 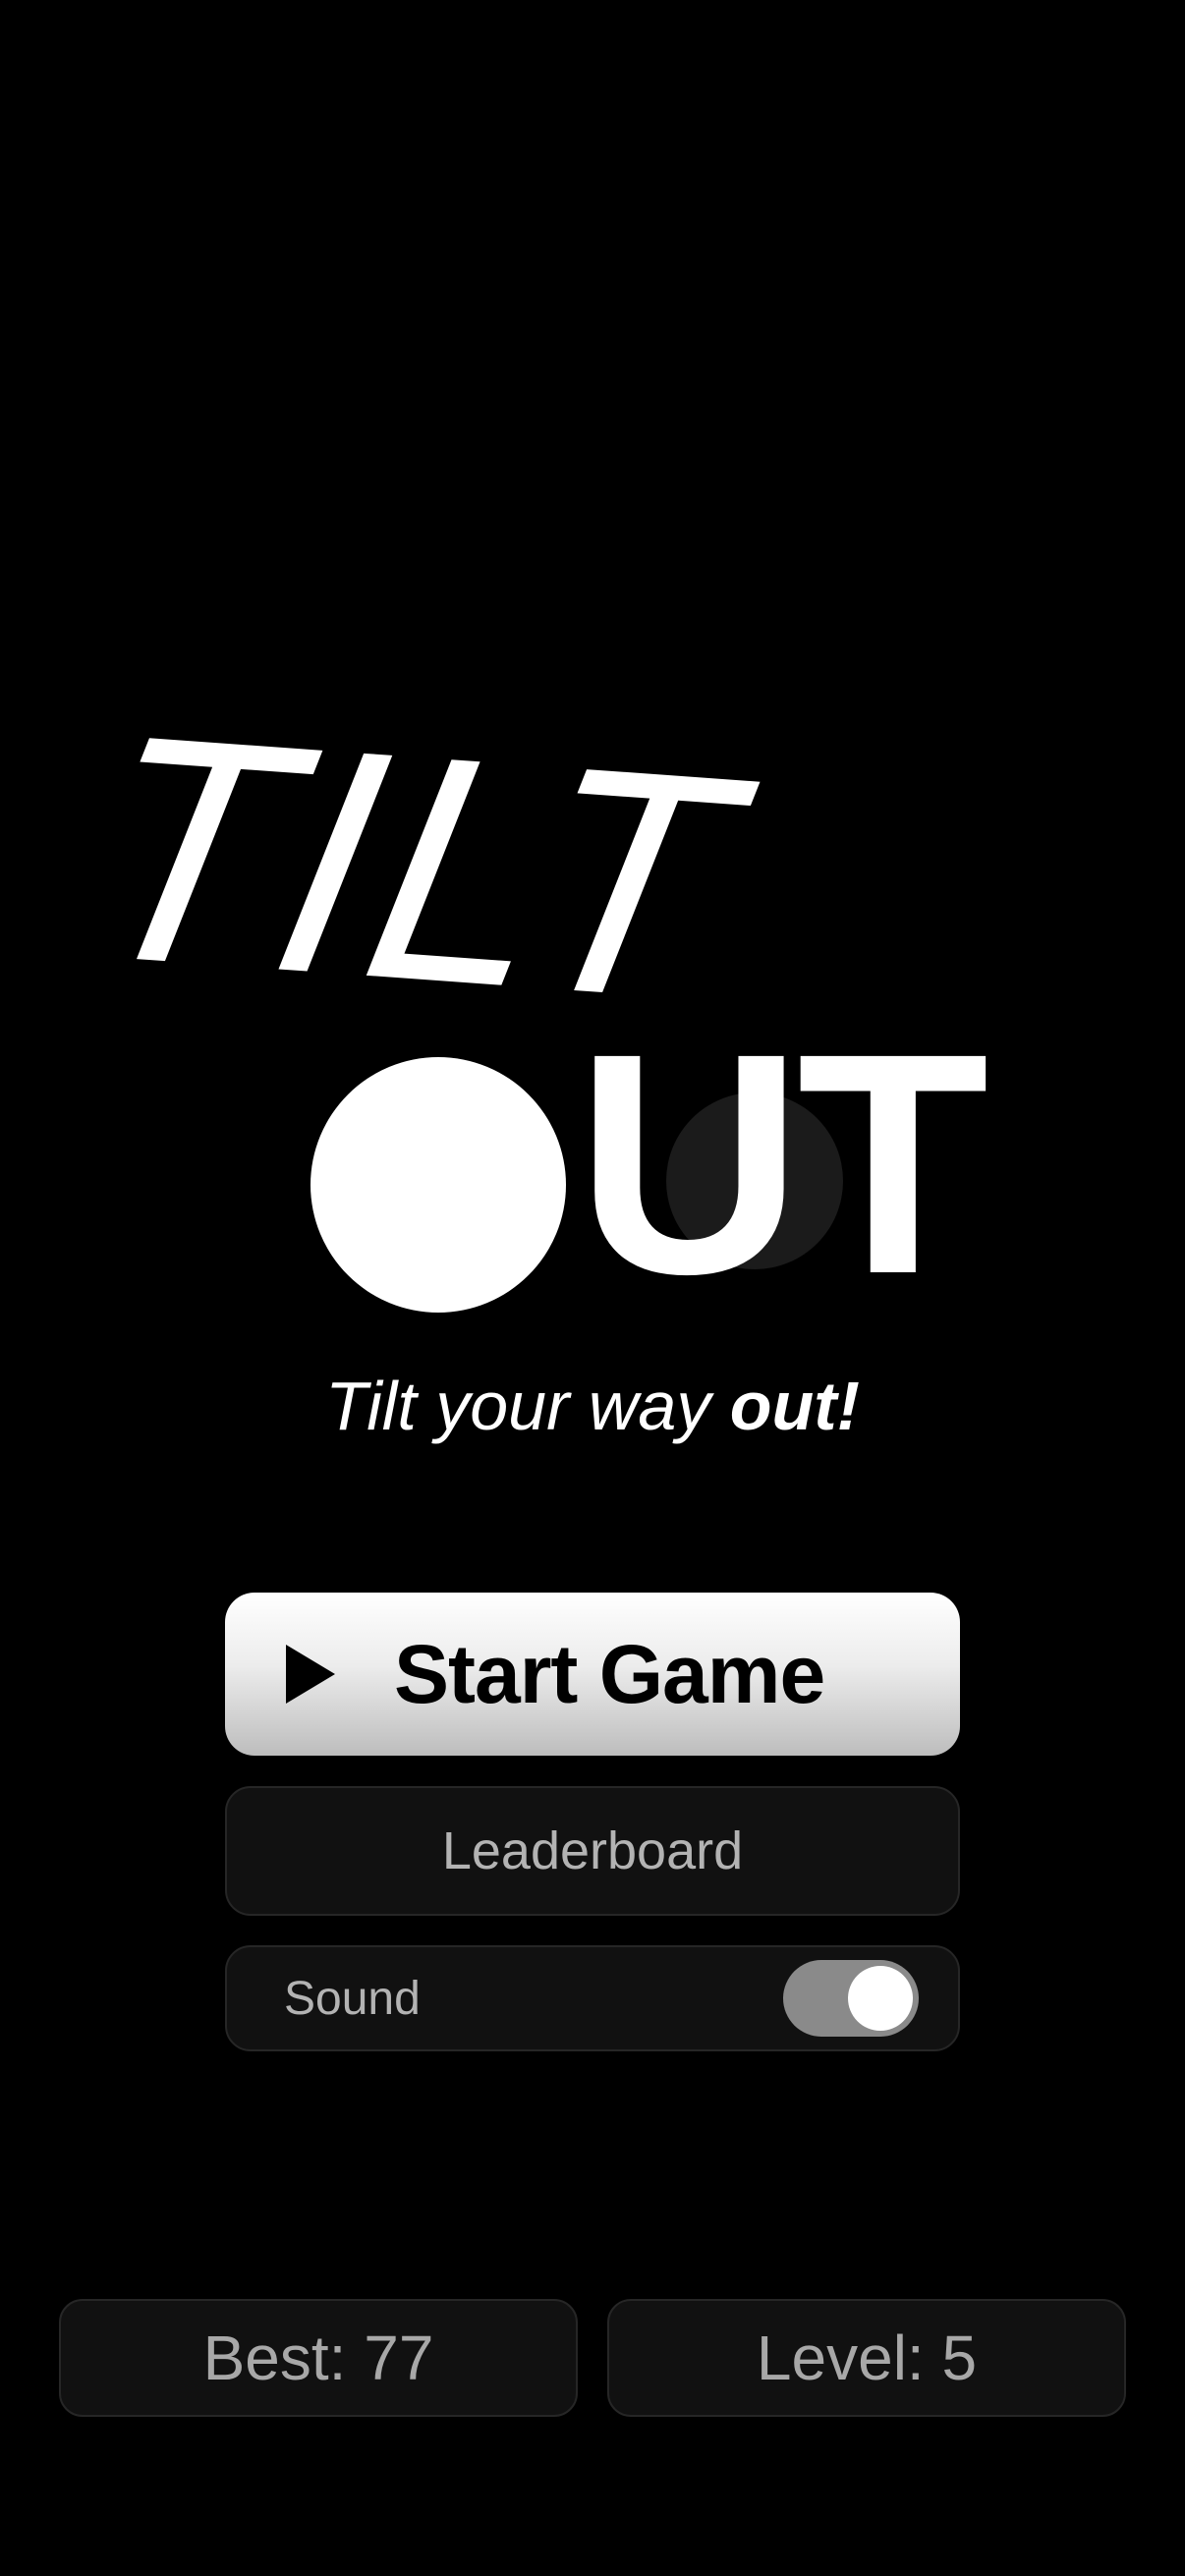 I want to click on start-game-button: Start Game, so click(x=592, y=1674).